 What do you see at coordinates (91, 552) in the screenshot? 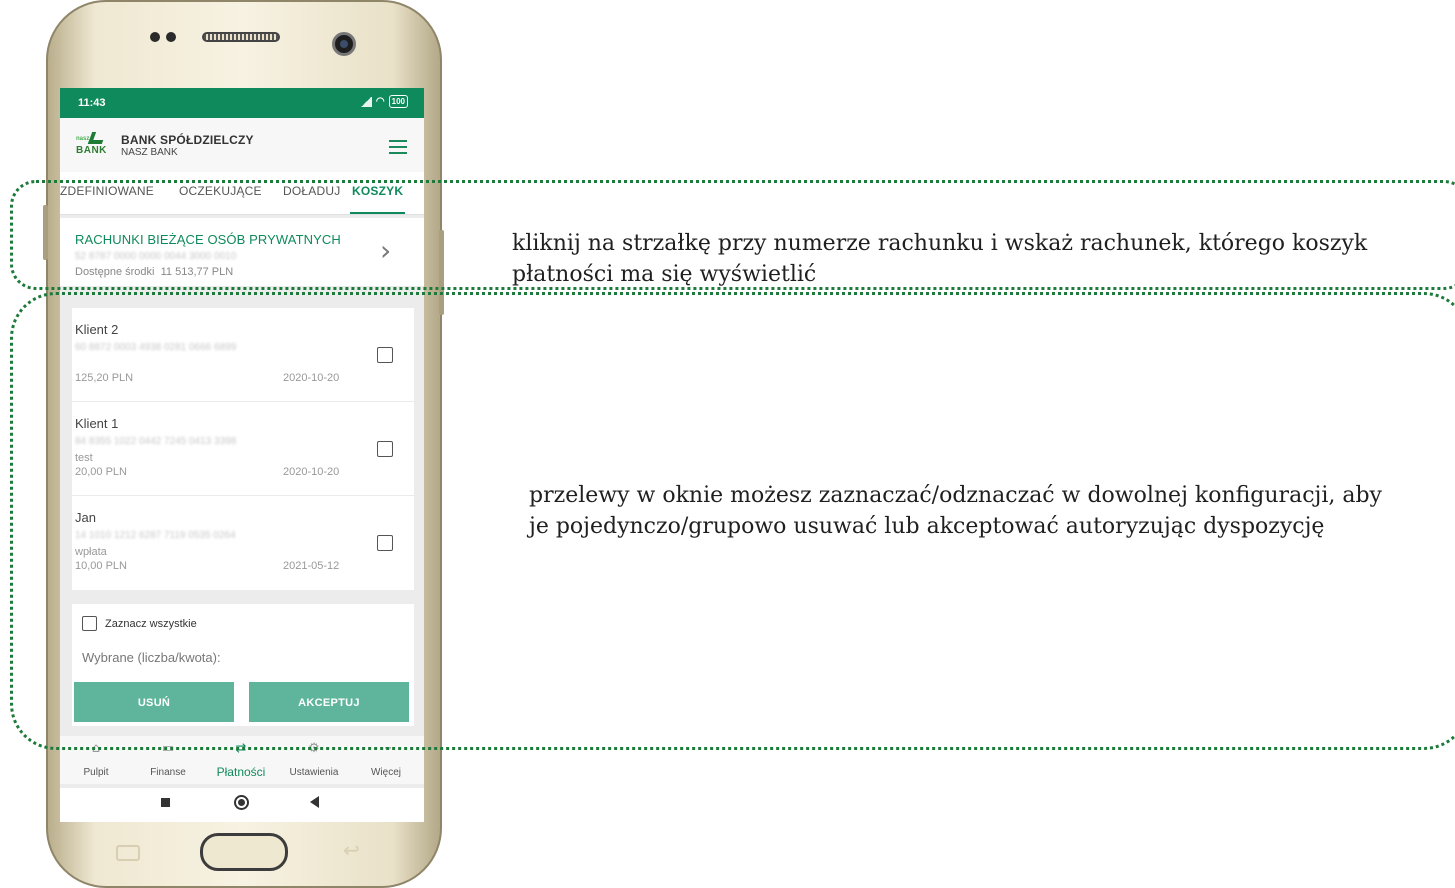
I see `transfer-description: wpłata` at bounding box center [91, 552].